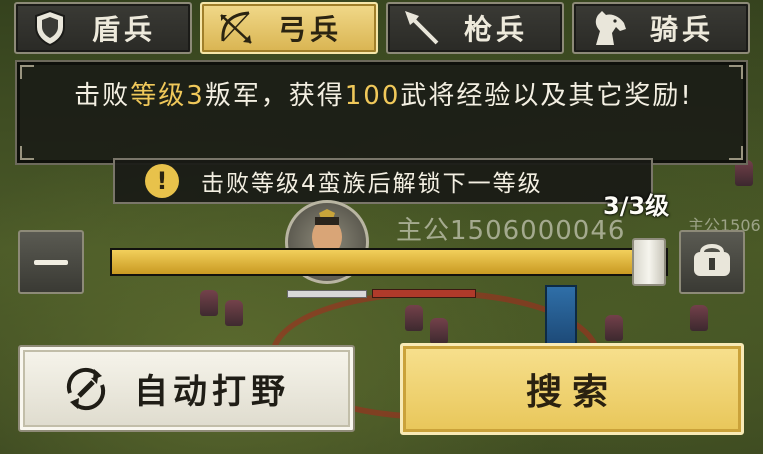  What do you see at coordinates (424, 293) in the screenshot?
I see `lord-troop-bar` at bounding box center [424, 293].